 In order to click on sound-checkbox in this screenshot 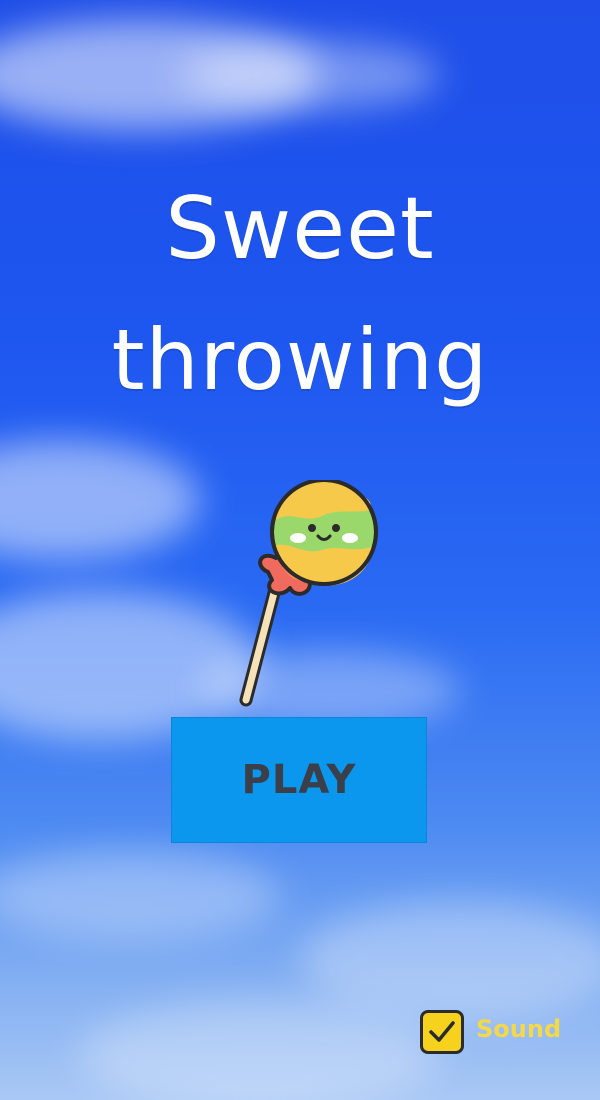, I will do `click(442, 1032)`.